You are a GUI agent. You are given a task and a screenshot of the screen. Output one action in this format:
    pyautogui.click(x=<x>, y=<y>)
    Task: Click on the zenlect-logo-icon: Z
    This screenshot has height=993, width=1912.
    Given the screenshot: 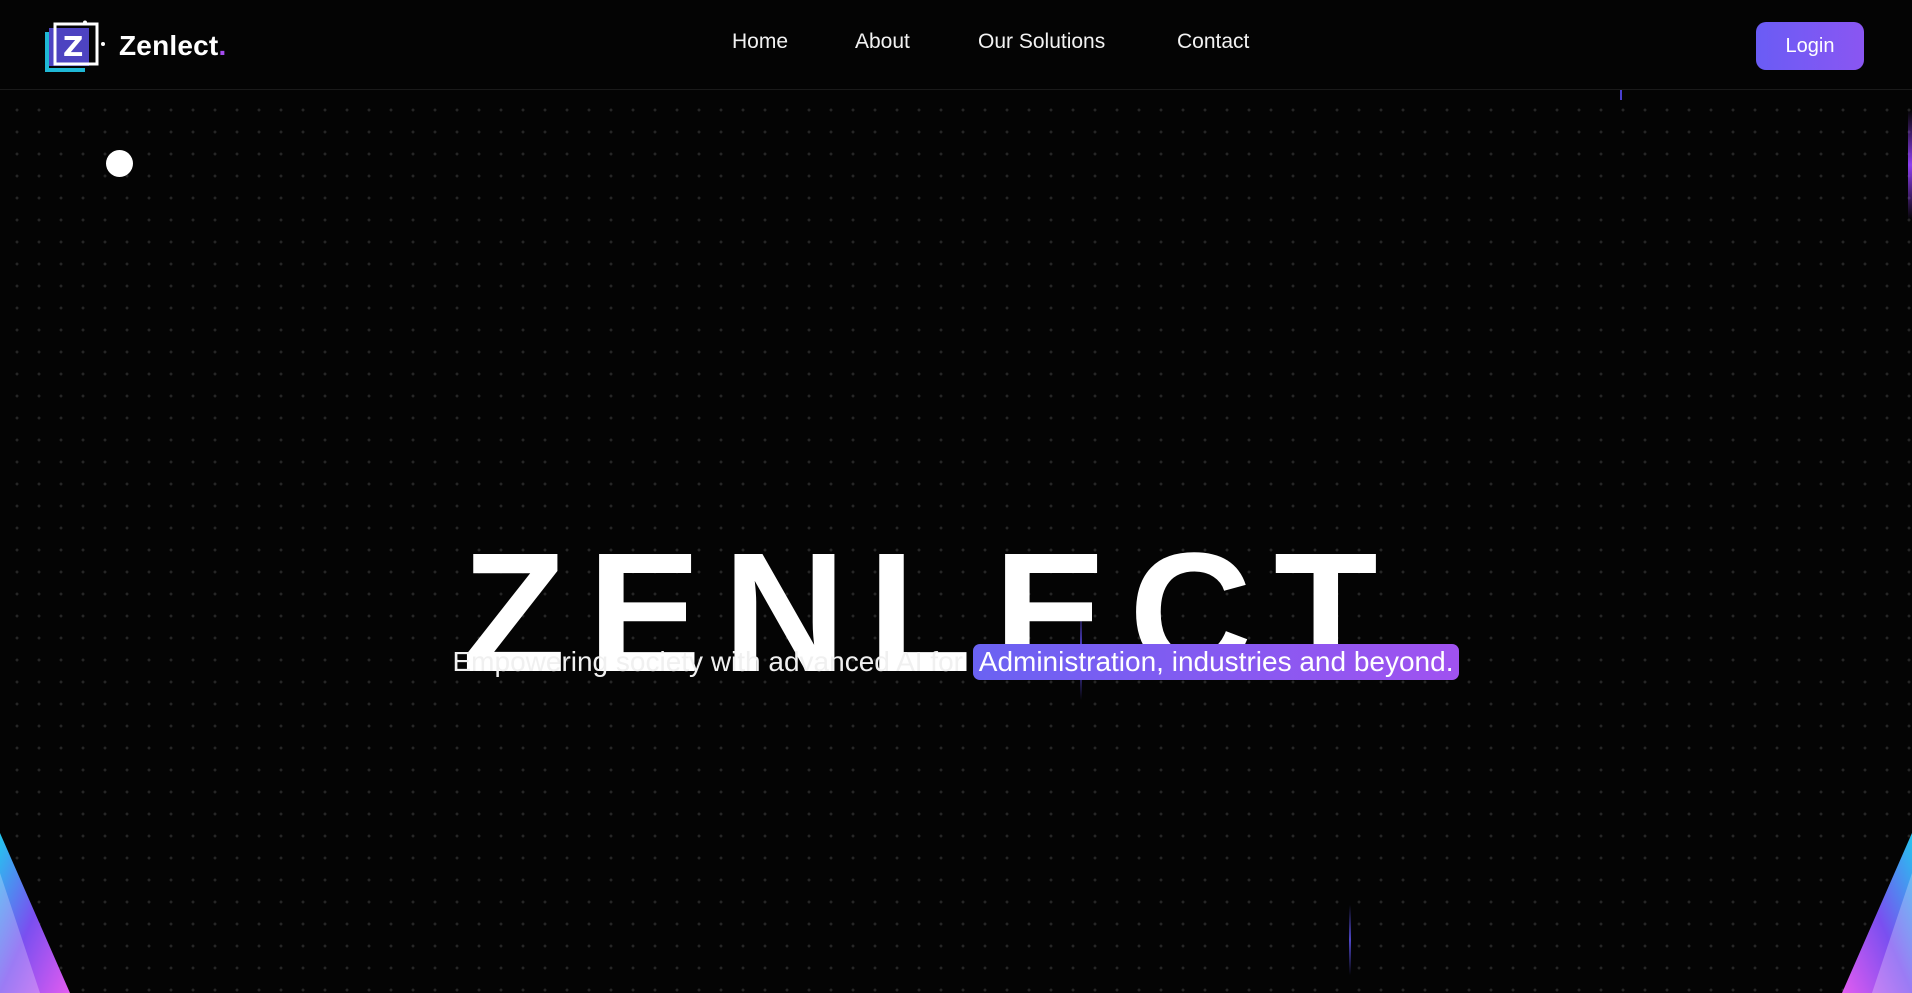 What is the action you would take?
    pyautogui.click(x=75, y=46)
    